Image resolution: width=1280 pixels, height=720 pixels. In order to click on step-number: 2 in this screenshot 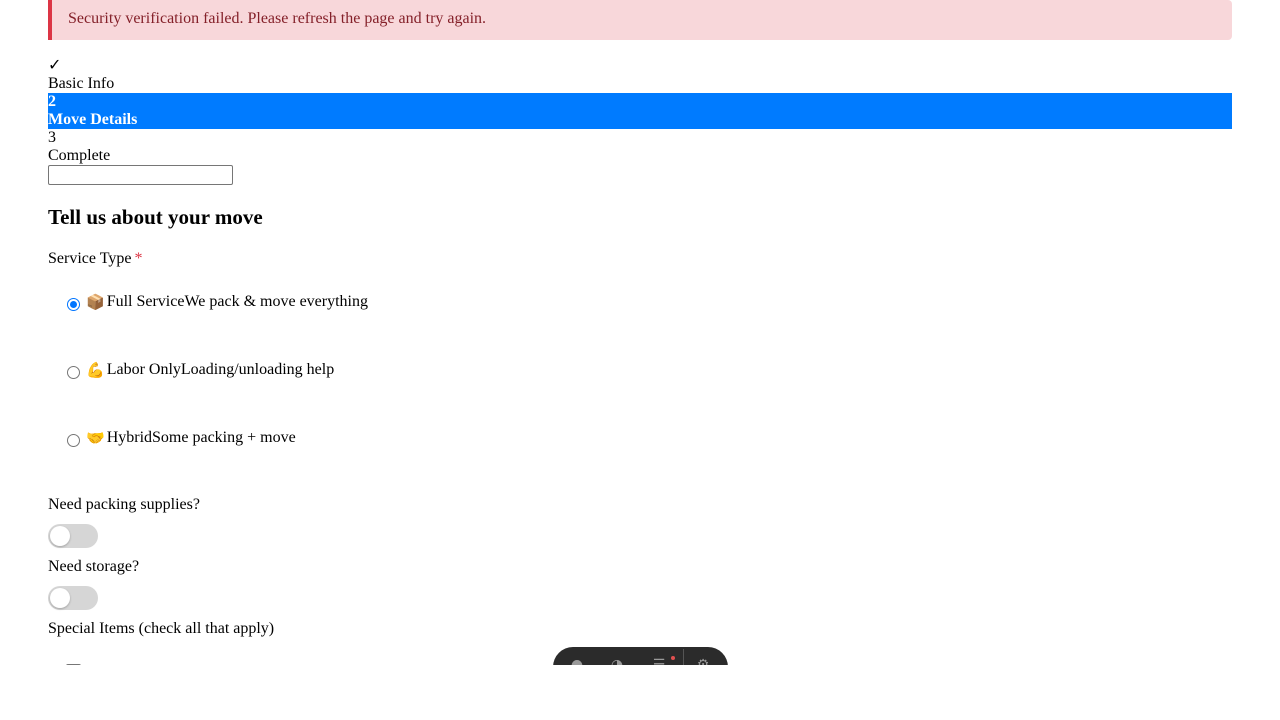, I will do `click(52, 101)`.